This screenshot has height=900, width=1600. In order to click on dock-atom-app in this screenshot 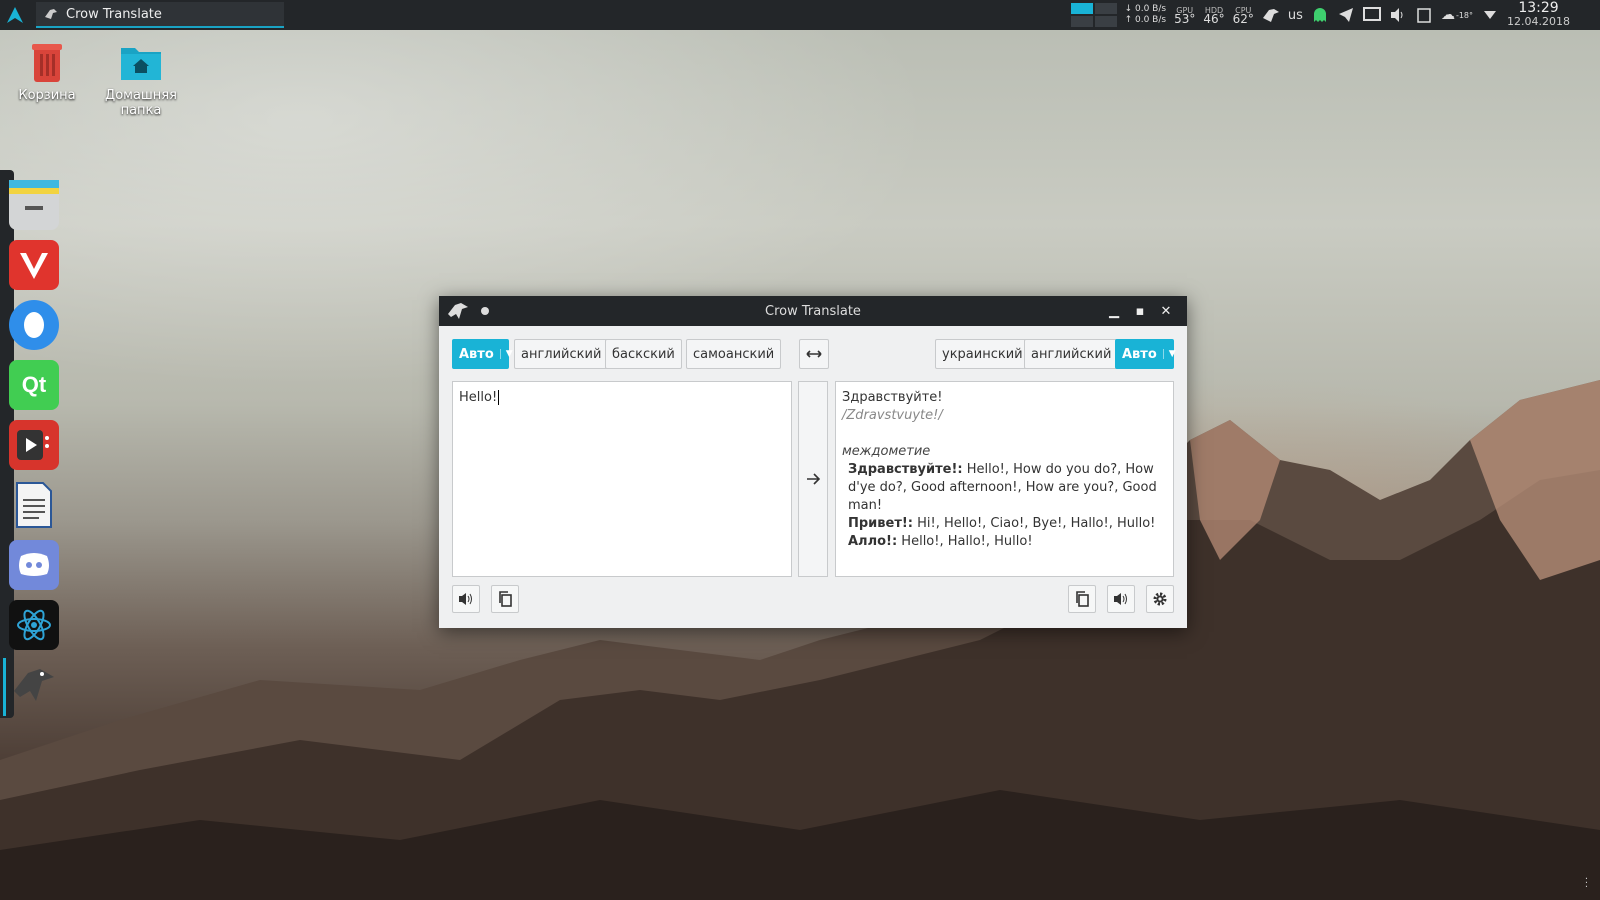, I will do `click(34, 625)`.